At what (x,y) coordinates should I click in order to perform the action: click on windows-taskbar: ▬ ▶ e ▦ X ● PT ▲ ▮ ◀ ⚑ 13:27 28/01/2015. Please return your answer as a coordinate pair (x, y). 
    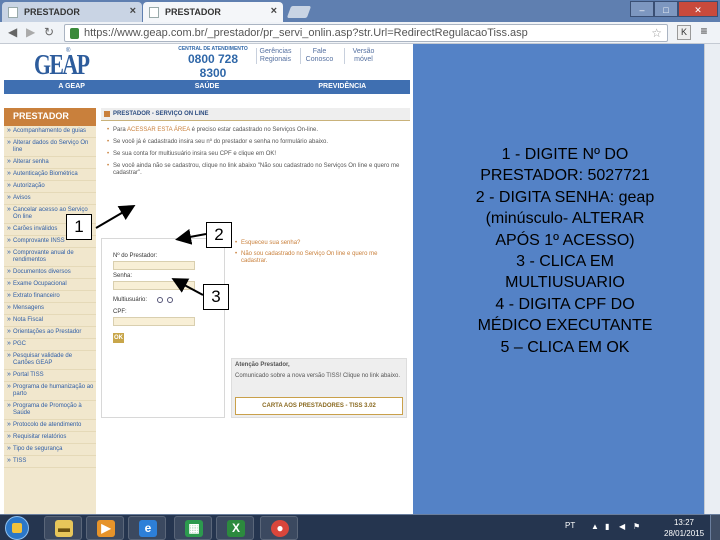
    Looking at the image, I should click on (360, 527).